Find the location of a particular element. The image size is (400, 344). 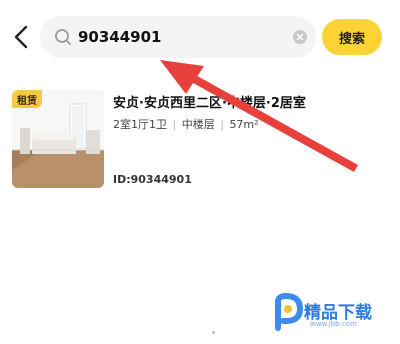

listing-floor: 中楼层 is located at coordinates (198, 124).